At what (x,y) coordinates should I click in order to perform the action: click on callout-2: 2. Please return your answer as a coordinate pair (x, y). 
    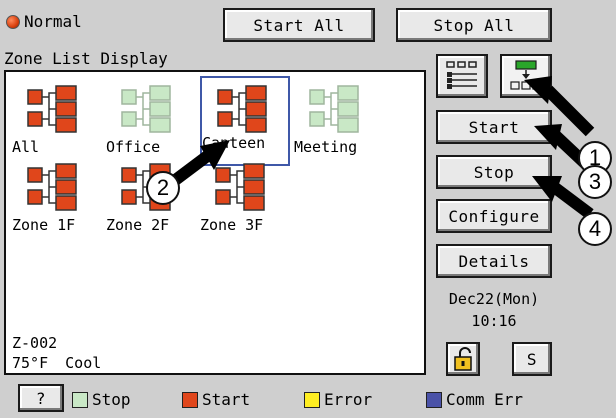
    Looking at the image, I should click on (163, 188).